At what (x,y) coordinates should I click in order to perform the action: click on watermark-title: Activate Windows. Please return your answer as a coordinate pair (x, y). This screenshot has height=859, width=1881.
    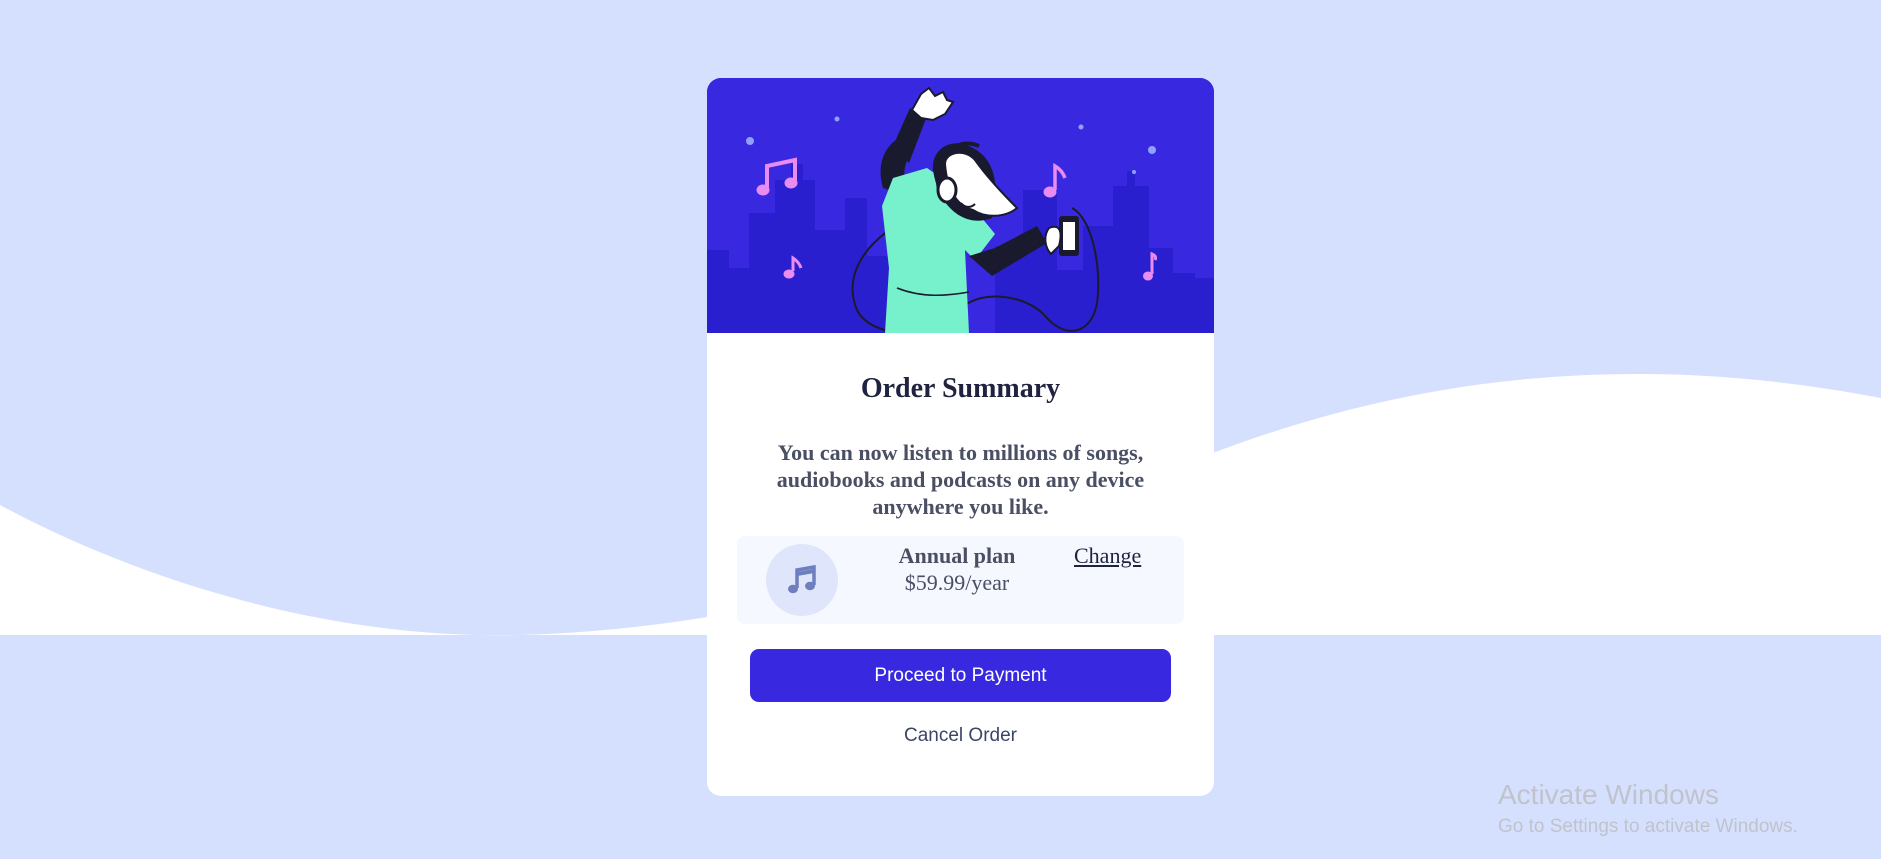
    Looking at the image, I should click on (1608, 794).